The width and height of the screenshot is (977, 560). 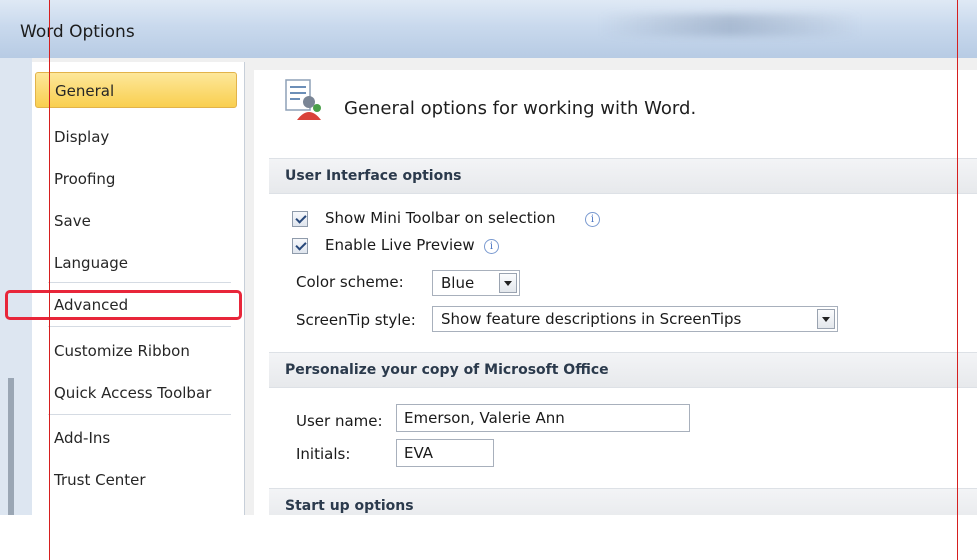 I want to click on mini-toolbar-checkbox, so click(x=300, y=219).